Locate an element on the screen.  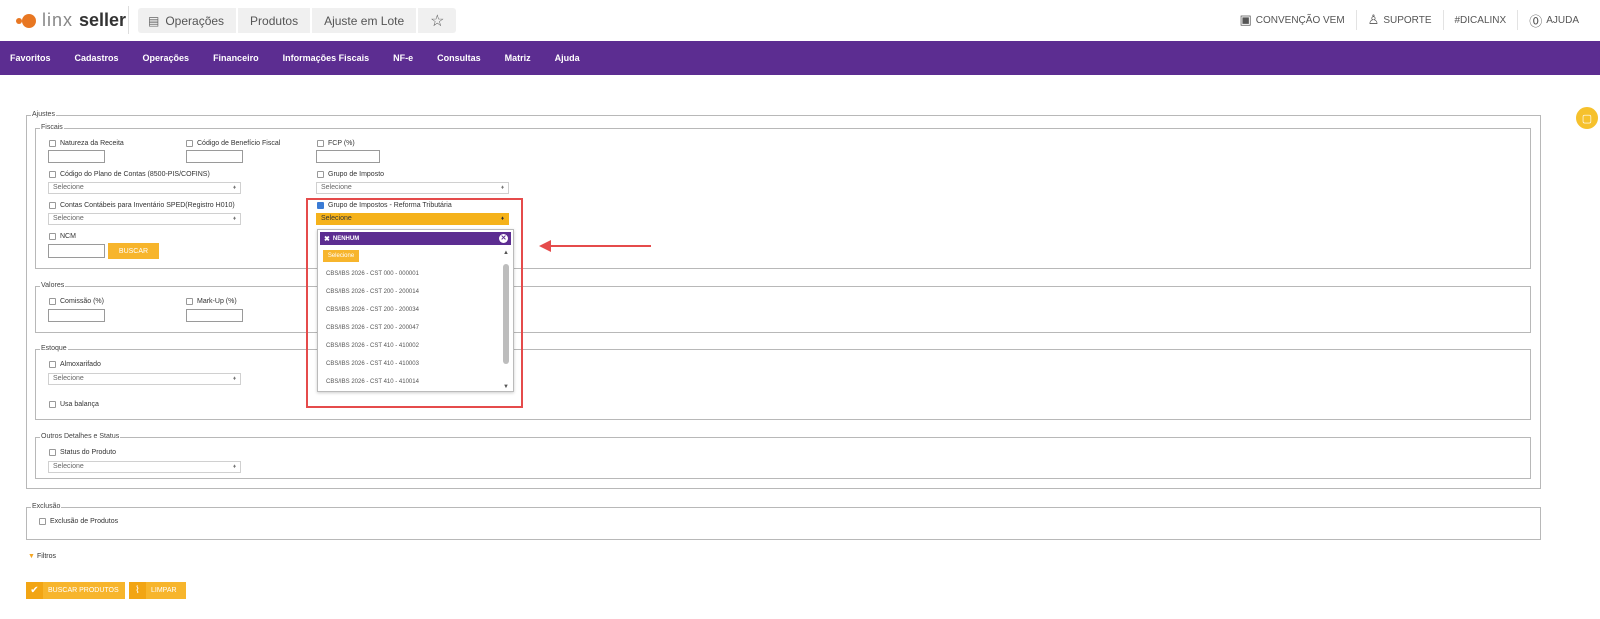
logo-text-seller: seller is located at coordinates (103, 20).